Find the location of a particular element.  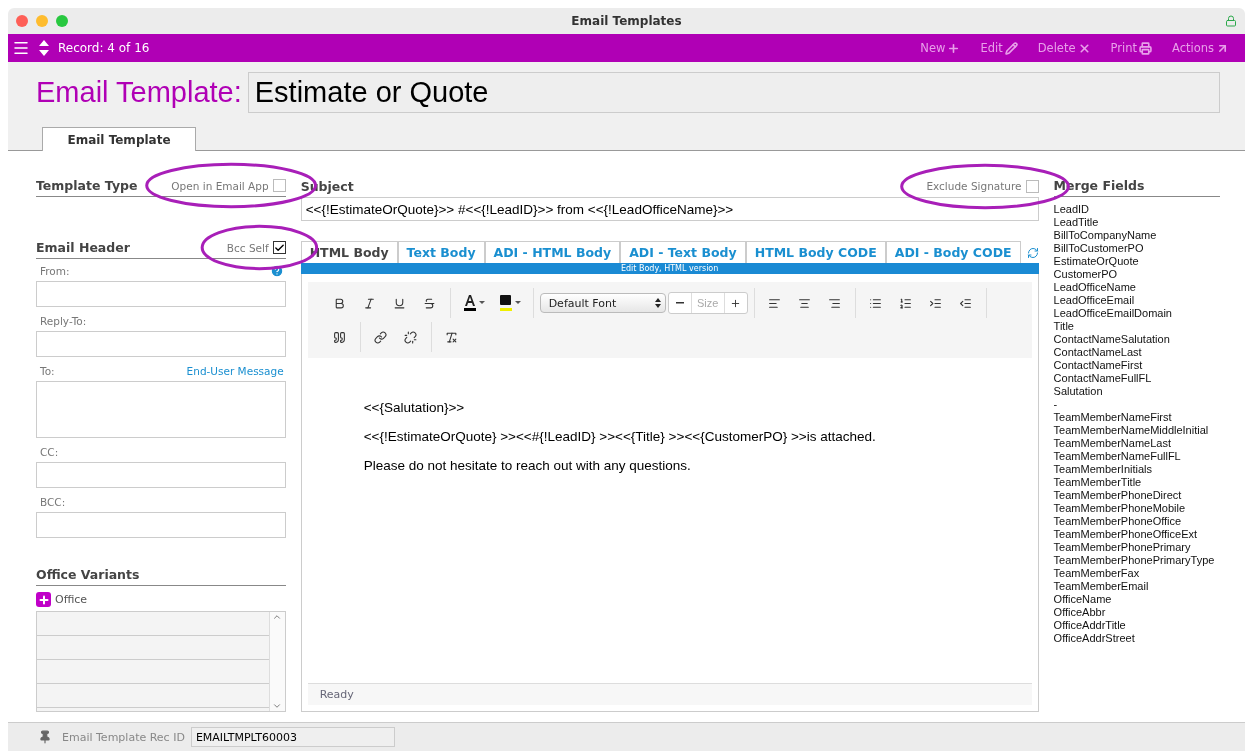

field-label: From: is located at coordinates (55, 271).